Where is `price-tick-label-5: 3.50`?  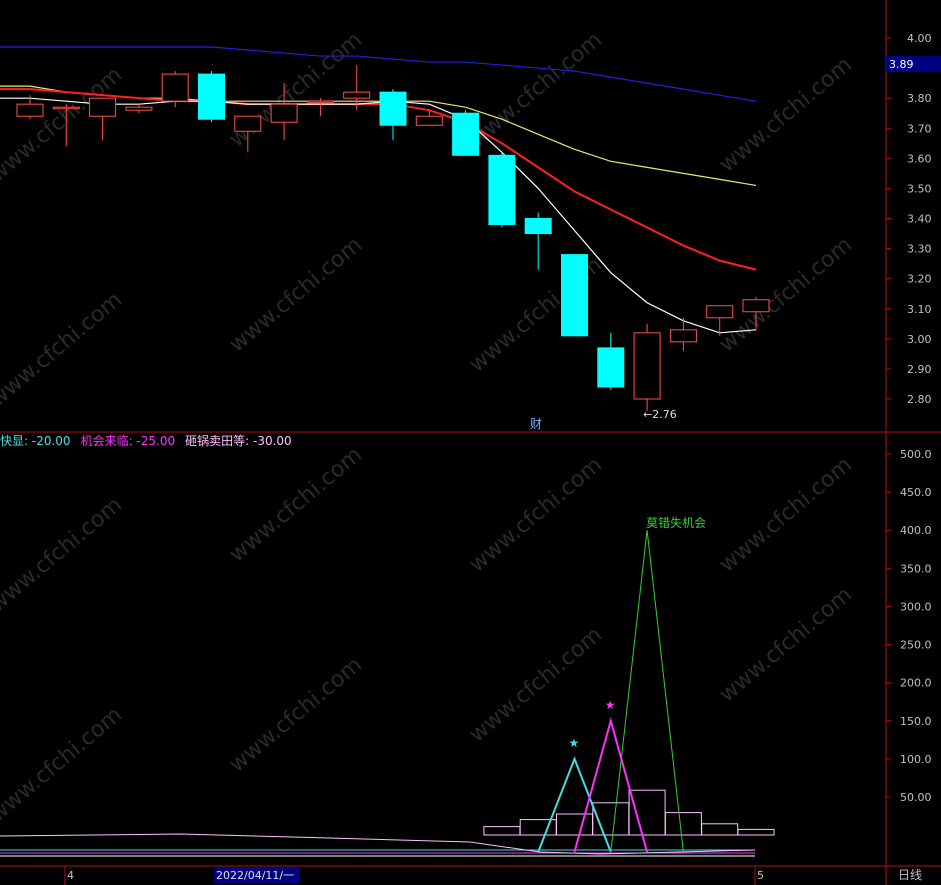
price-tick-label-5: 3.50 is located at coordinates (919, 188).